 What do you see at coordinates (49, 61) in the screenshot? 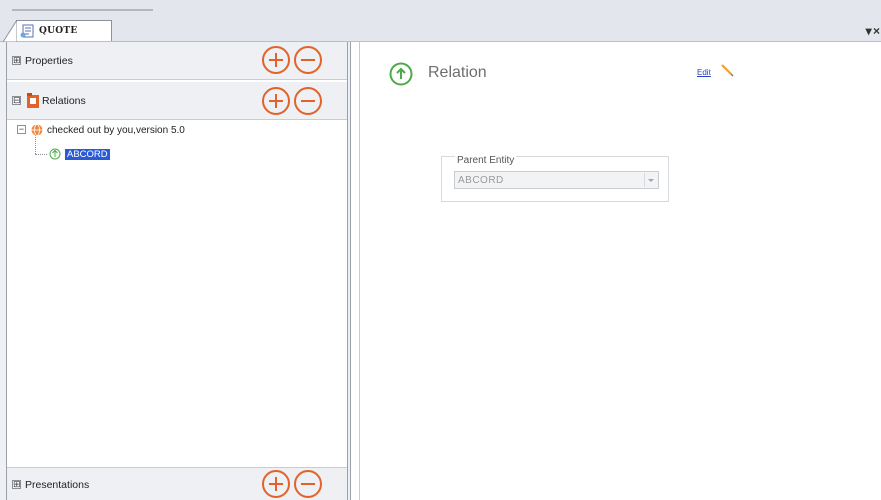
I see `properties-label: Properties` at bounding box center [49, 61].